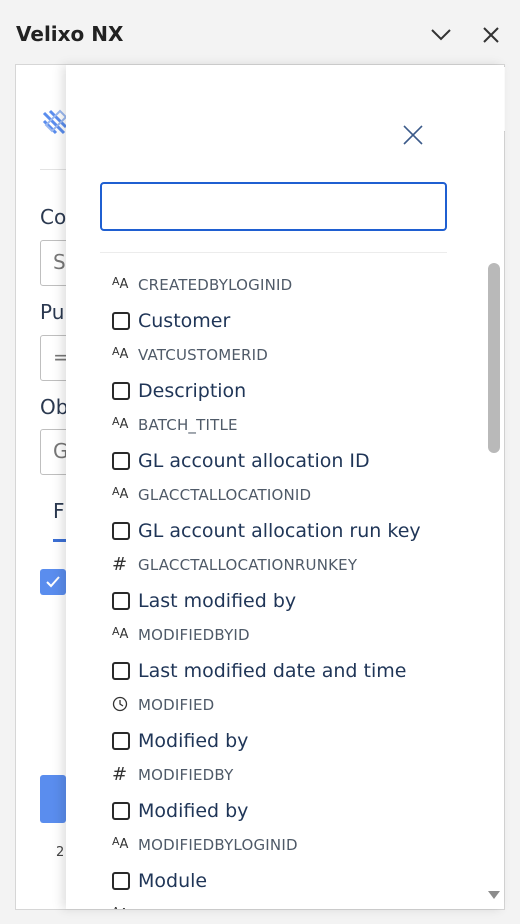  Describe the element at coordinates (60, 540) in the screenshot. I see `tab-underline` at that location.